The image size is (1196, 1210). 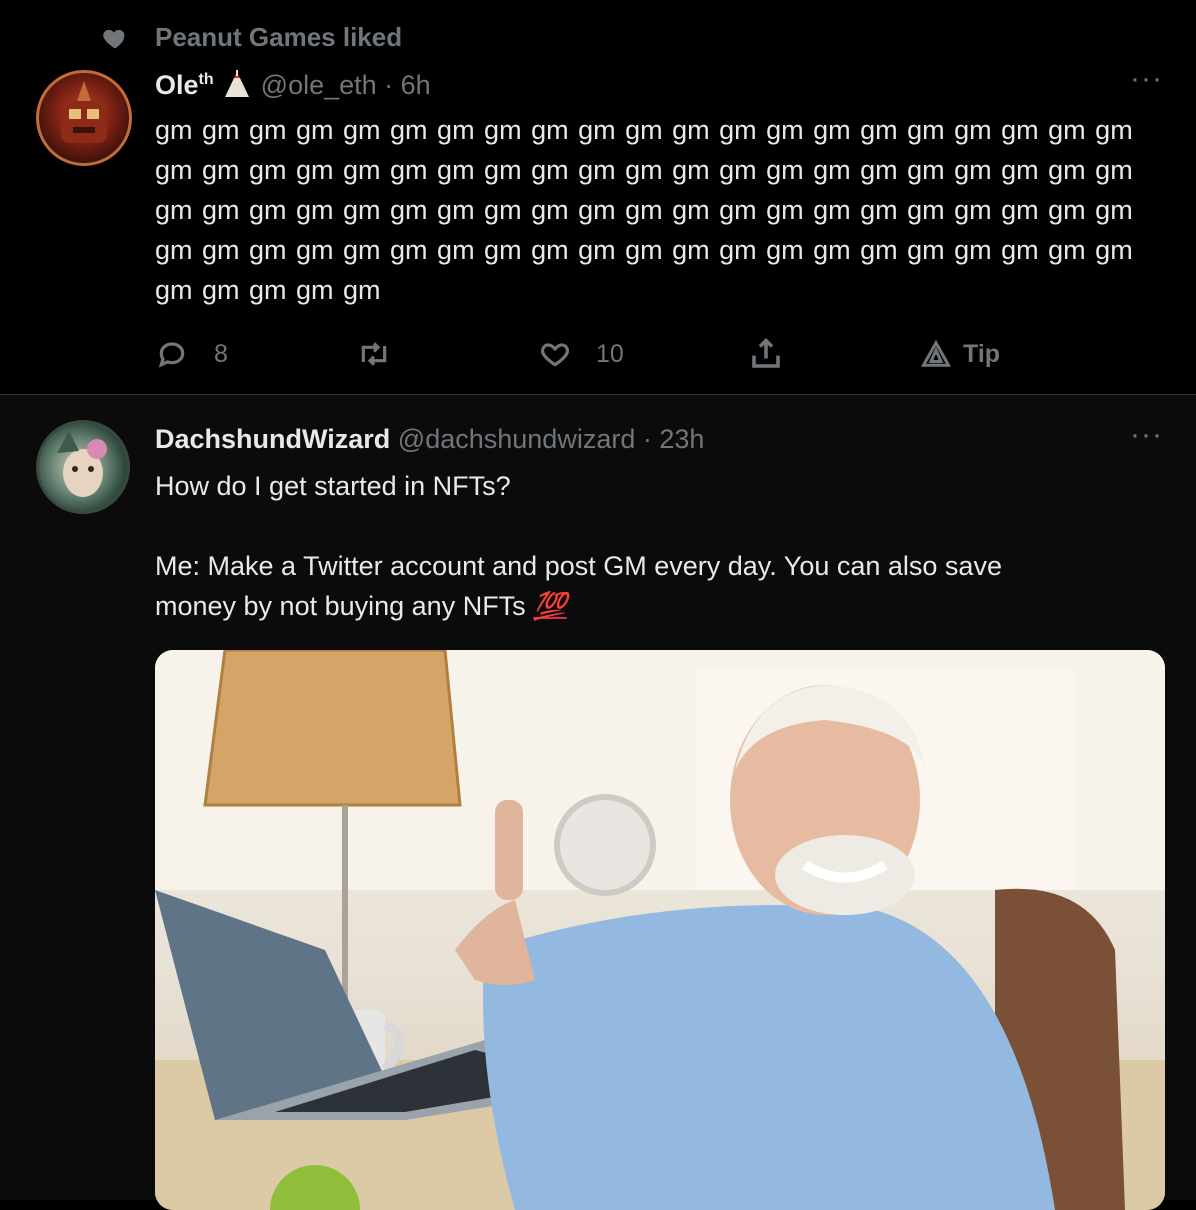 I want to click on handle-time: @ole_eth · 6h, so click(x=346, y=85).